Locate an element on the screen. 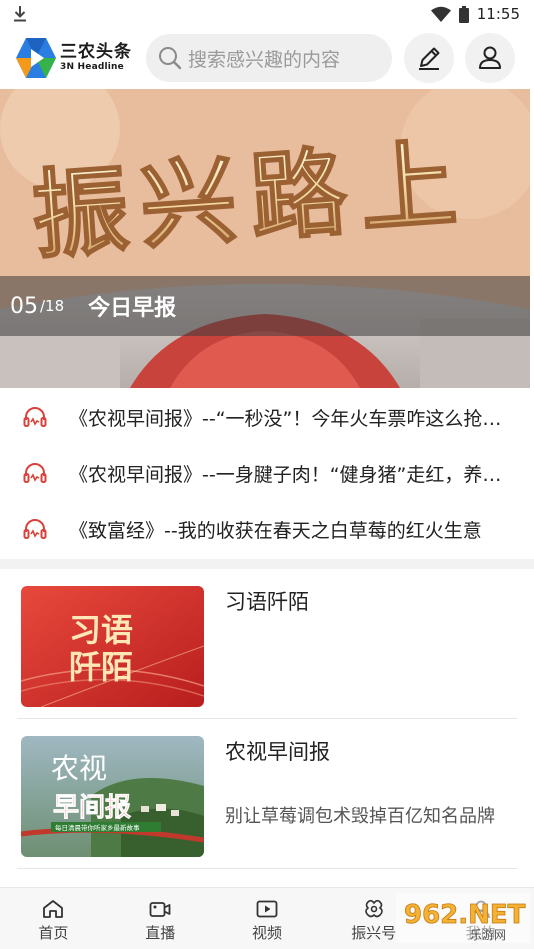  battery-icon is located at coordinates (463, 14).